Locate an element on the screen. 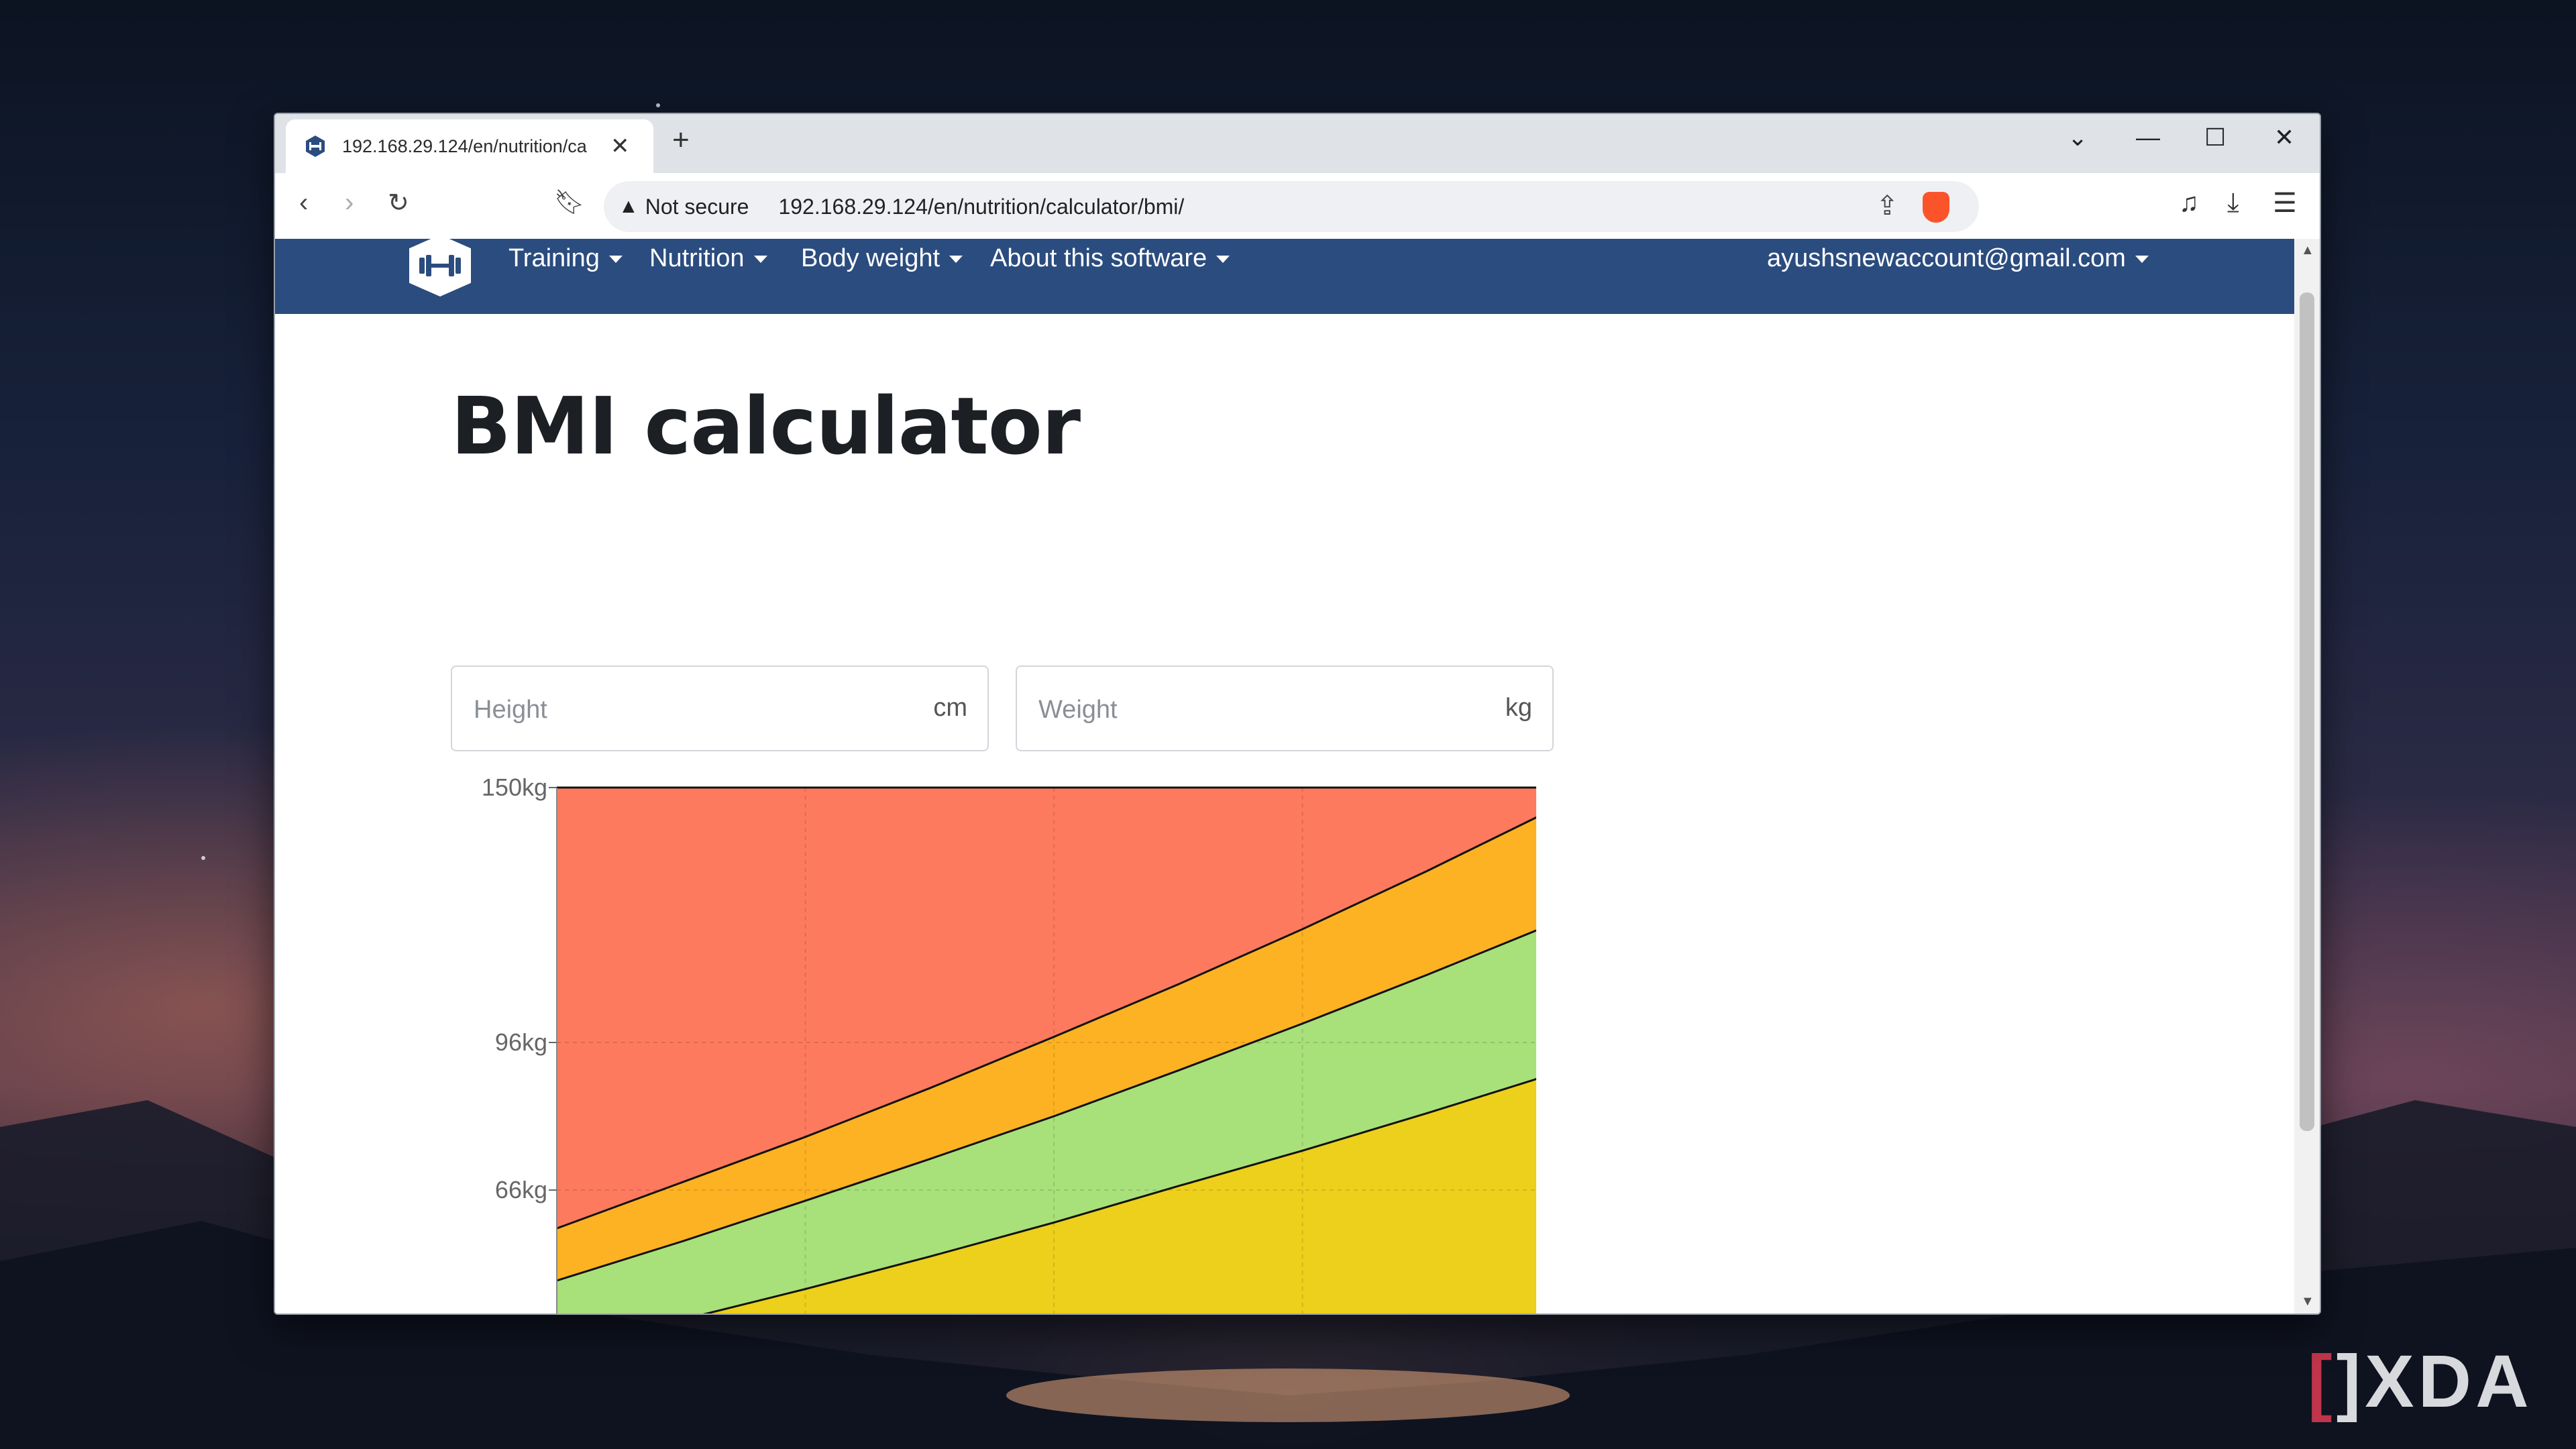 The height and width of the screenshot is (1449, 2576). wger-logo is located at coordinates (440, 268).